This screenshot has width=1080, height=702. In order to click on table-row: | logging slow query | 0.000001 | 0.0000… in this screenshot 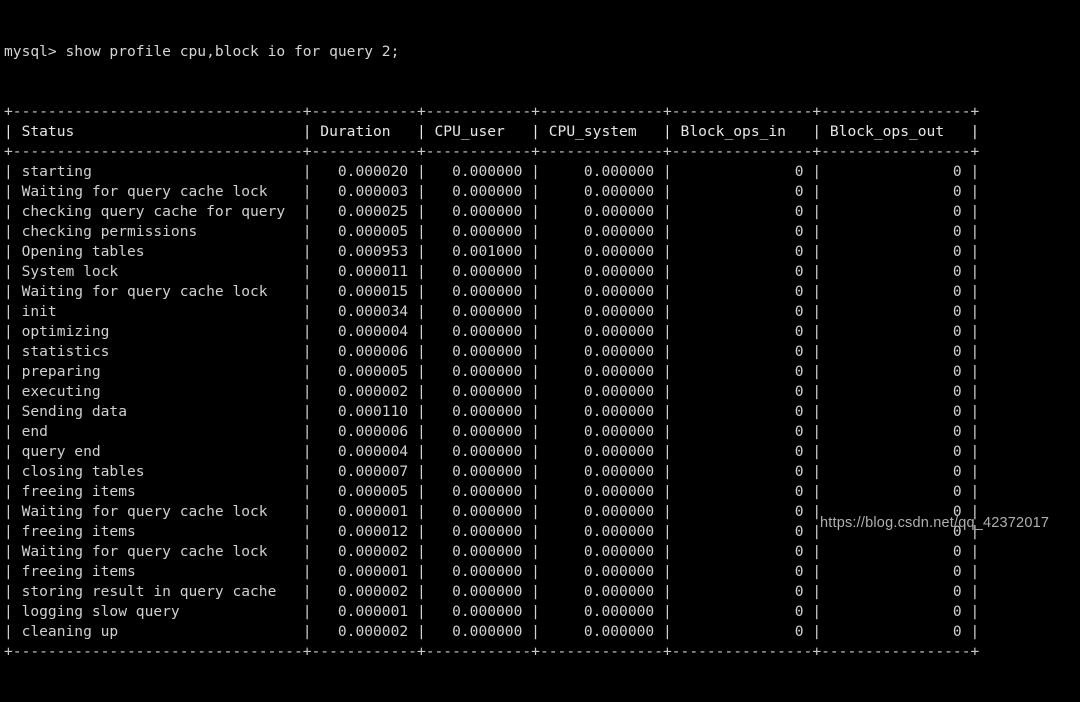, I will do `click(492, 611)`.